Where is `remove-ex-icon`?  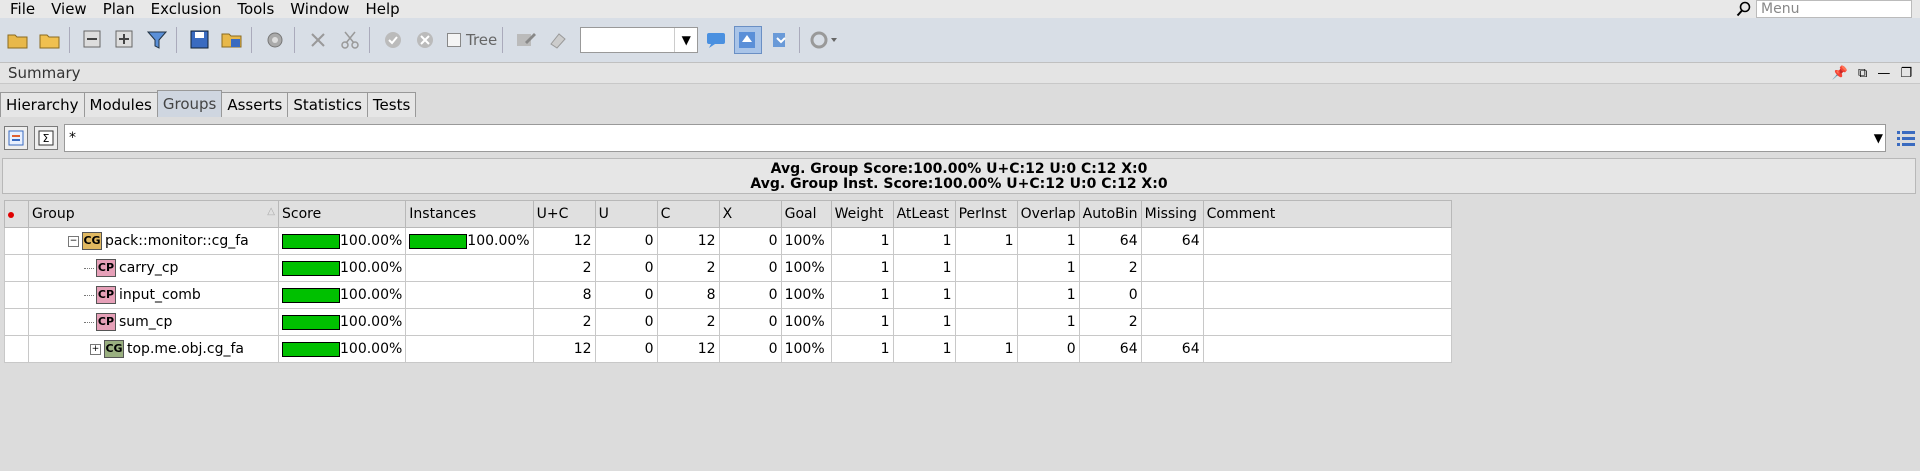 remove-ex-icon is located at coordinates (93, 40).